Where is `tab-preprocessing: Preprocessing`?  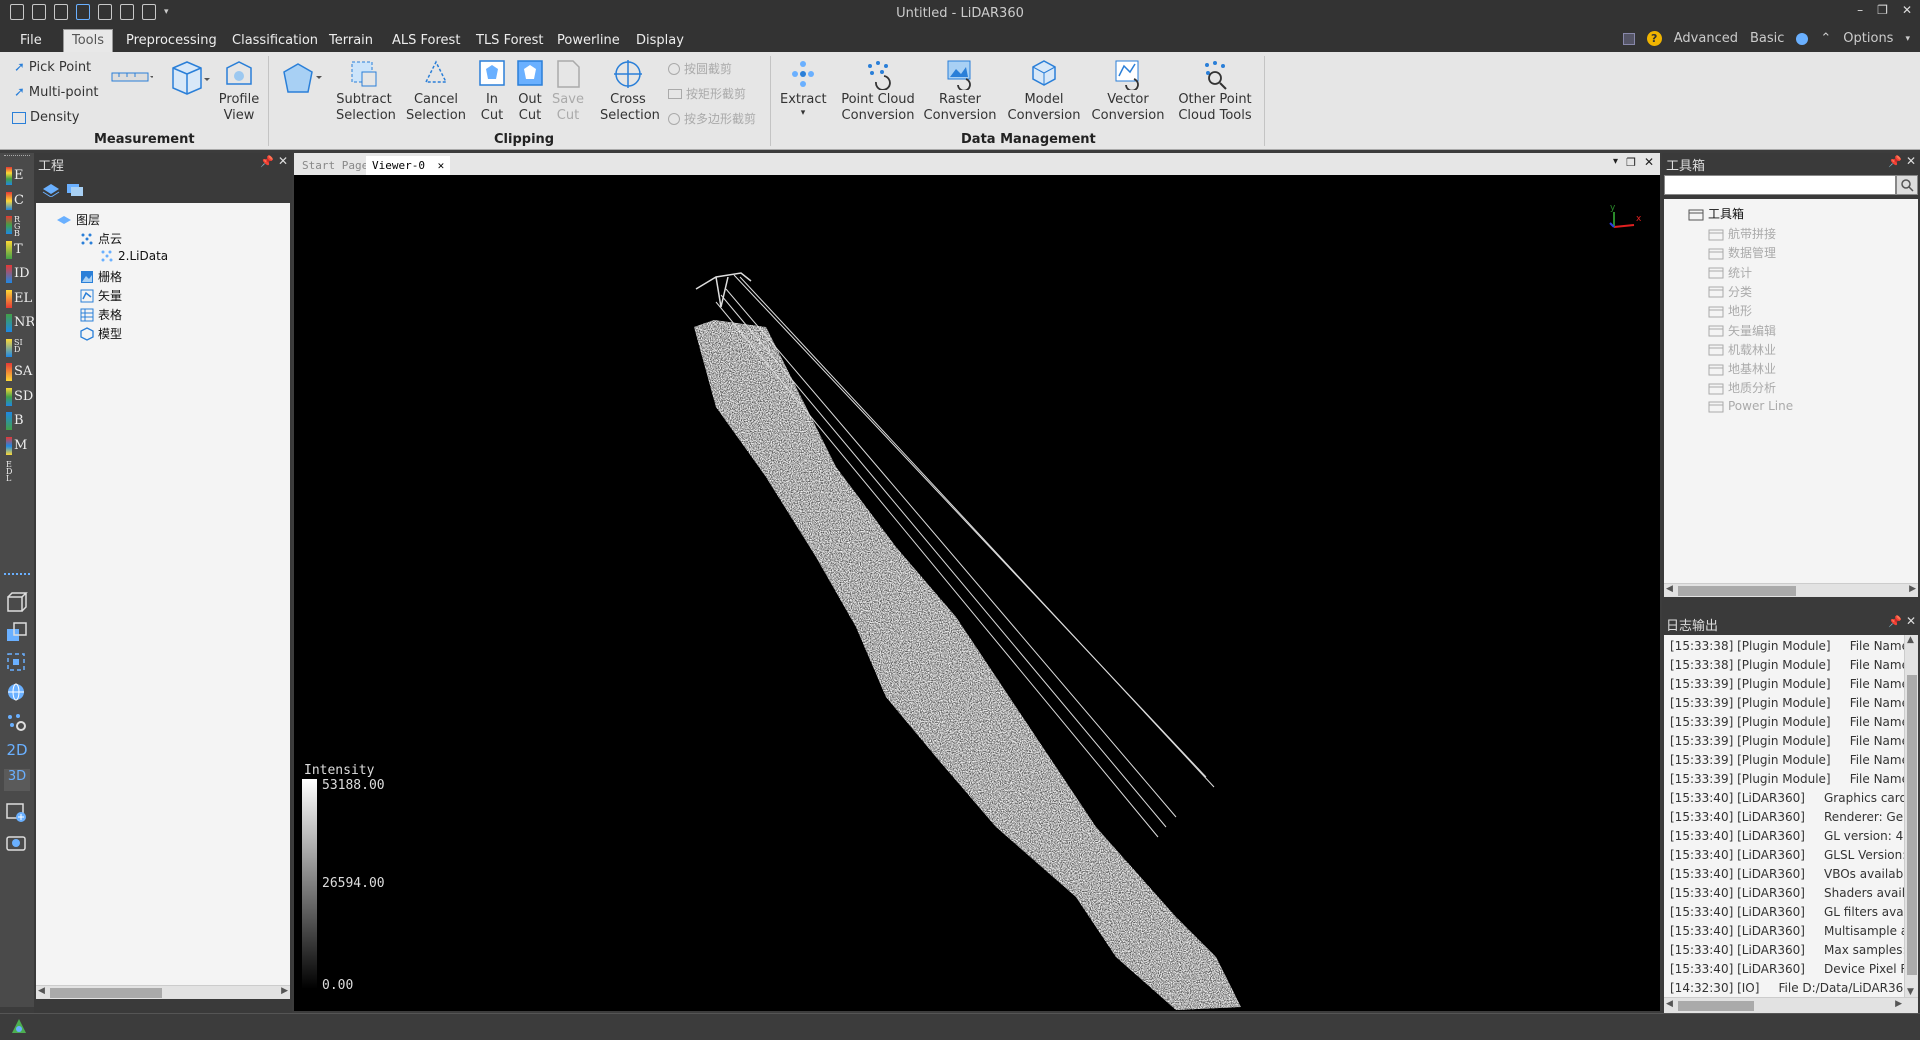 tab-preprocessing: Preprocessing is located at coordinates (171, 41).